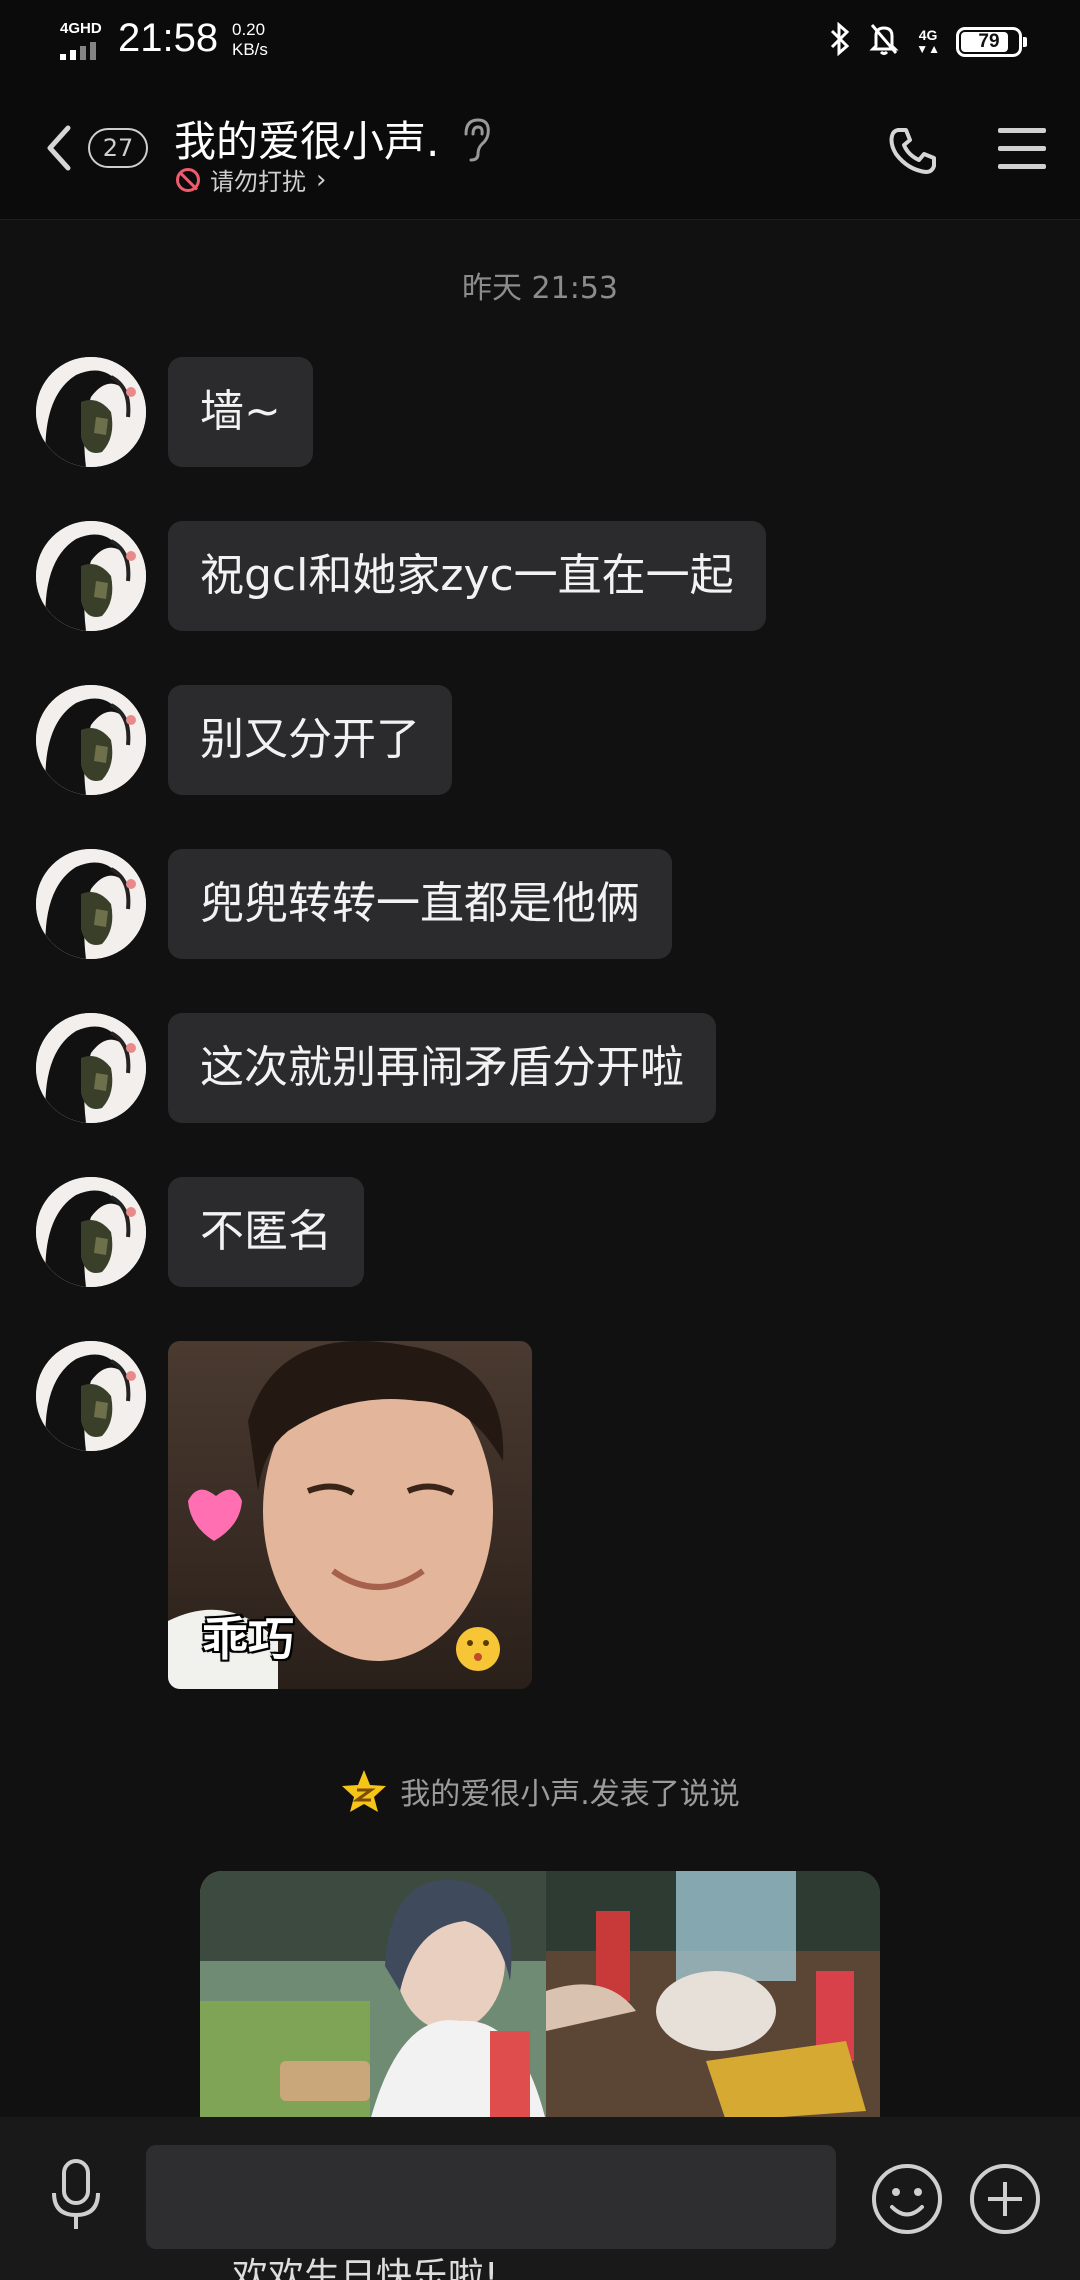 This screenshot has width=1080, height=2280. I want to click on chat-header: 27 我的爱很小声. 请勿打扰 ›, so click(540, 151).